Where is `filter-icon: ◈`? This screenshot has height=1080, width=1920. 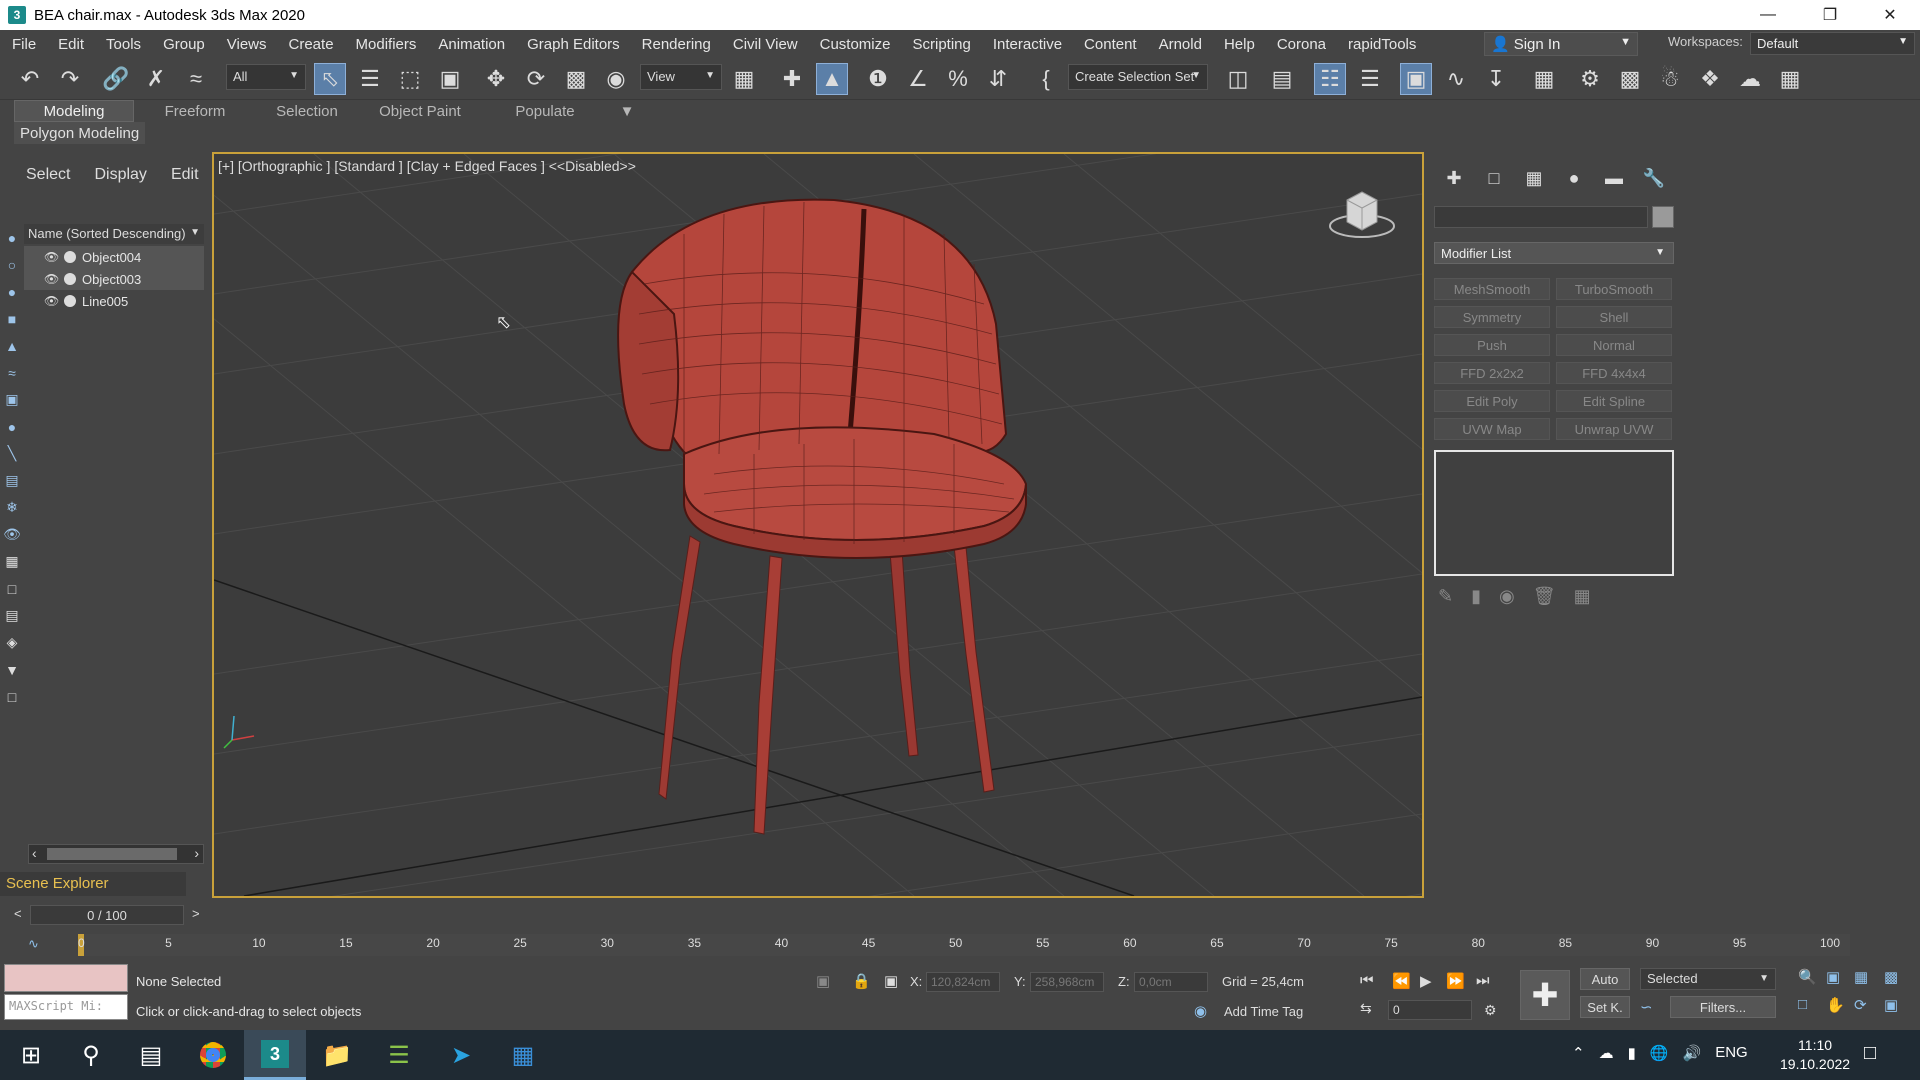
filter-icon: ◈ is located at coordinates (12, 642).